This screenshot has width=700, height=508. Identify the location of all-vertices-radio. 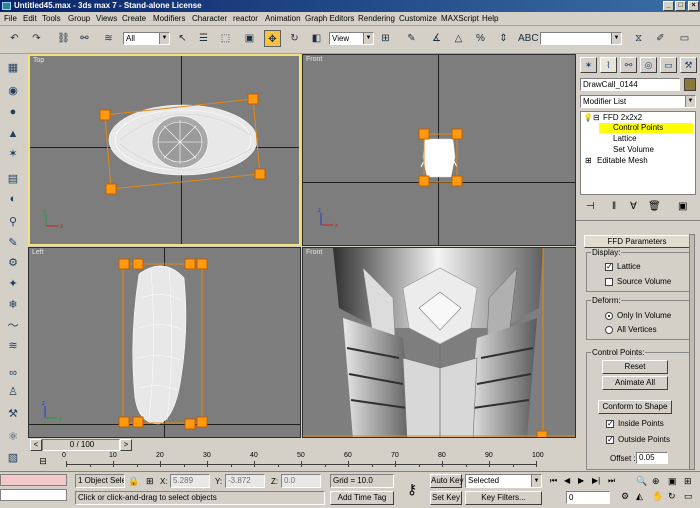
(609, 330).